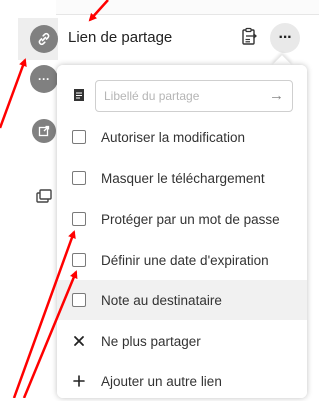 Image resolution: width=320 pixels, height=401 pixels. Describe the element at coordinates (185, 260) in the screenshot. I see `option-label: Définir une date d'expiration` at that location.